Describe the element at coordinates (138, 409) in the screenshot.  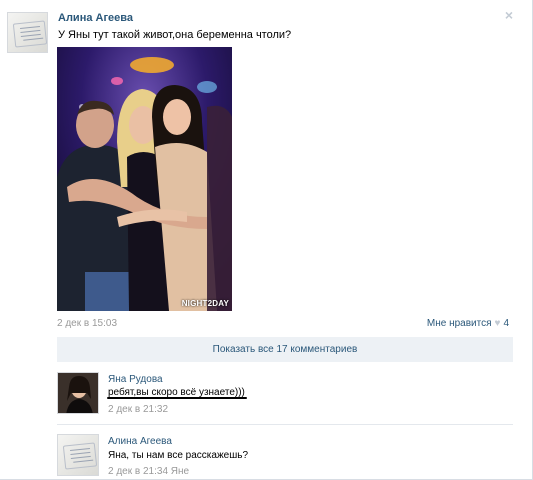
I see `comment-date: 2 дек в 21:32` at that location.